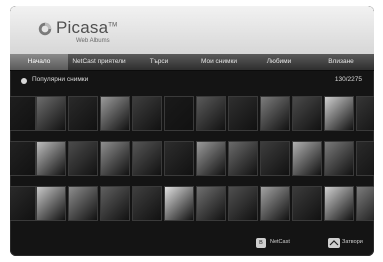 The width and height of the screenshot is (383, 262). I want to click on tab-favorites: Любими, so click(279, 62).